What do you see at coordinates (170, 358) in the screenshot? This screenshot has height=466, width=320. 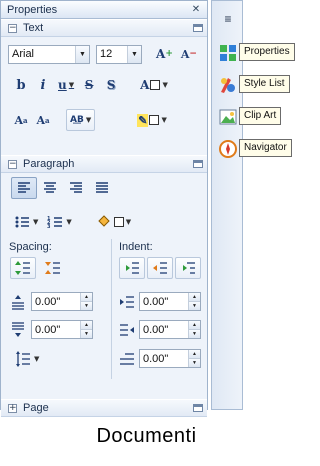 I see `indent-first-line-spinbox: 0.00" ▲ ▼` at bounding box center [170, 358].